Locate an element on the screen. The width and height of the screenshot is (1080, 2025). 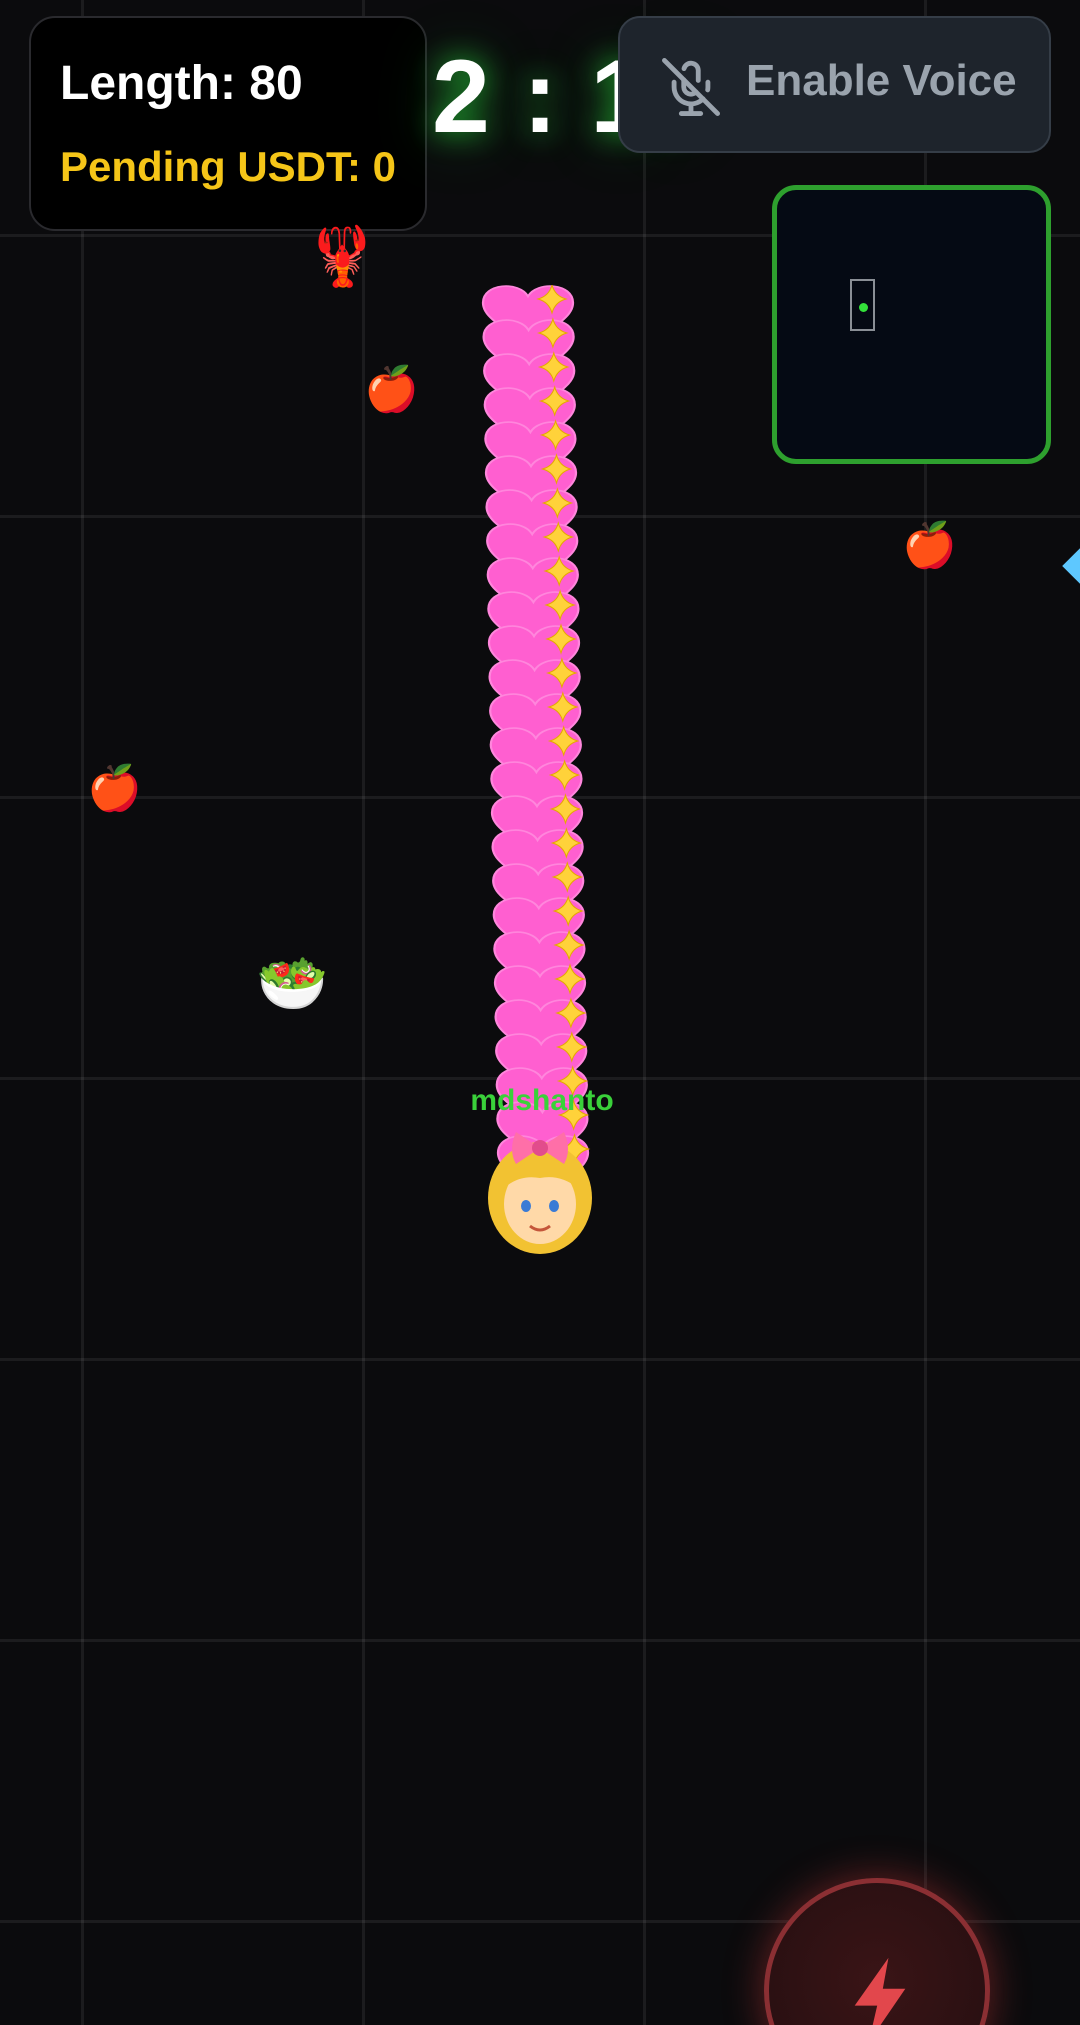
food-gem is located at coordinates (1071, 566).